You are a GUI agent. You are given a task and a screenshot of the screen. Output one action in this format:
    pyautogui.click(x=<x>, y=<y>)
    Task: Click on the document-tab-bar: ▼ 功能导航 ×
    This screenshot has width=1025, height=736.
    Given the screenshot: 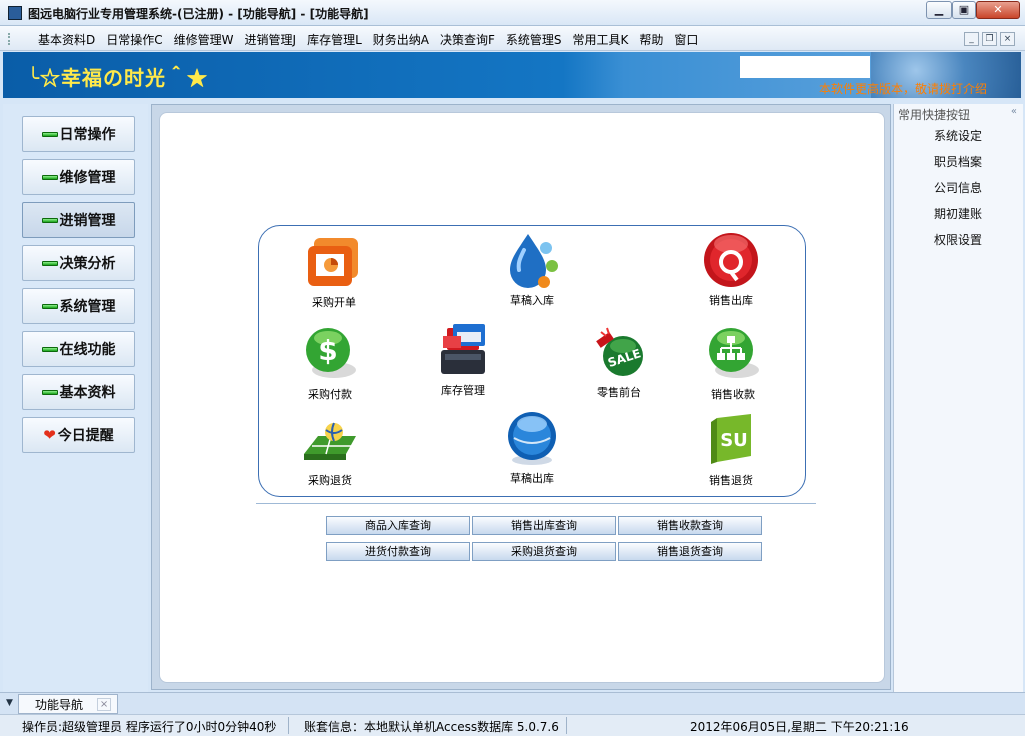 What is the action you would take?
    pyautogui.click(x=512, y=703)
    